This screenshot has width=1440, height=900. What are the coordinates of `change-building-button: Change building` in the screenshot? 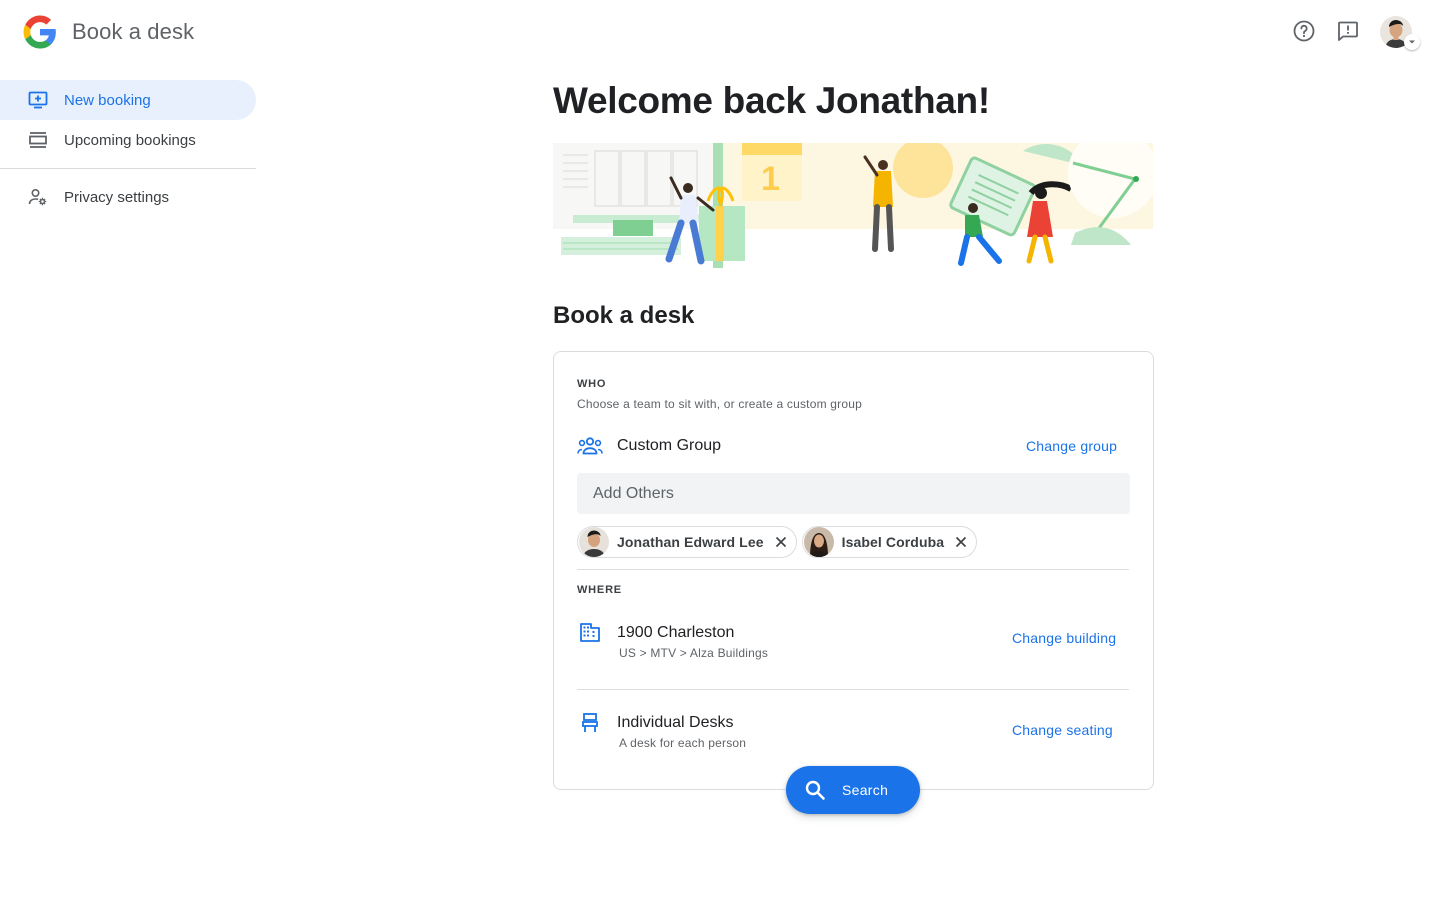 It's located at (1064, 638).